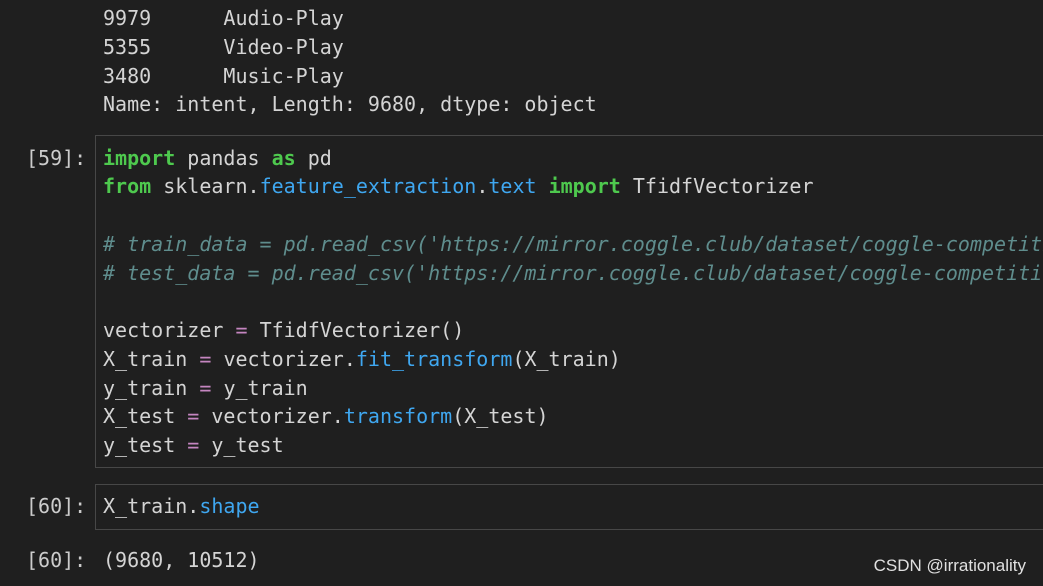 The height and width of the screenshot is (586, 1043). I want to click on code-line-1: import pandas as pd, so click(217, 158).